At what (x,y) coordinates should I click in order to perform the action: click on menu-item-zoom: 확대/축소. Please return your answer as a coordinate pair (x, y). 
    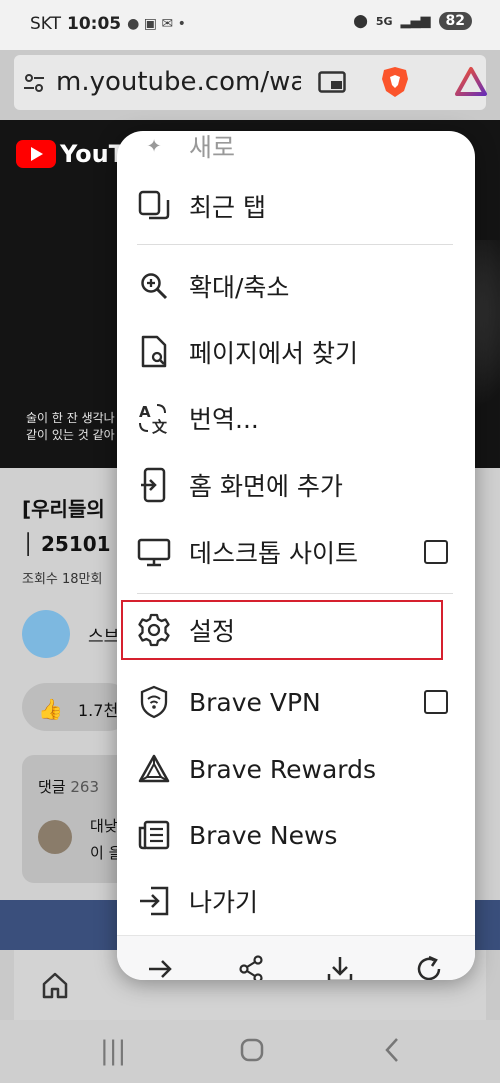
    Looking at the image, I should click on (296, 286).